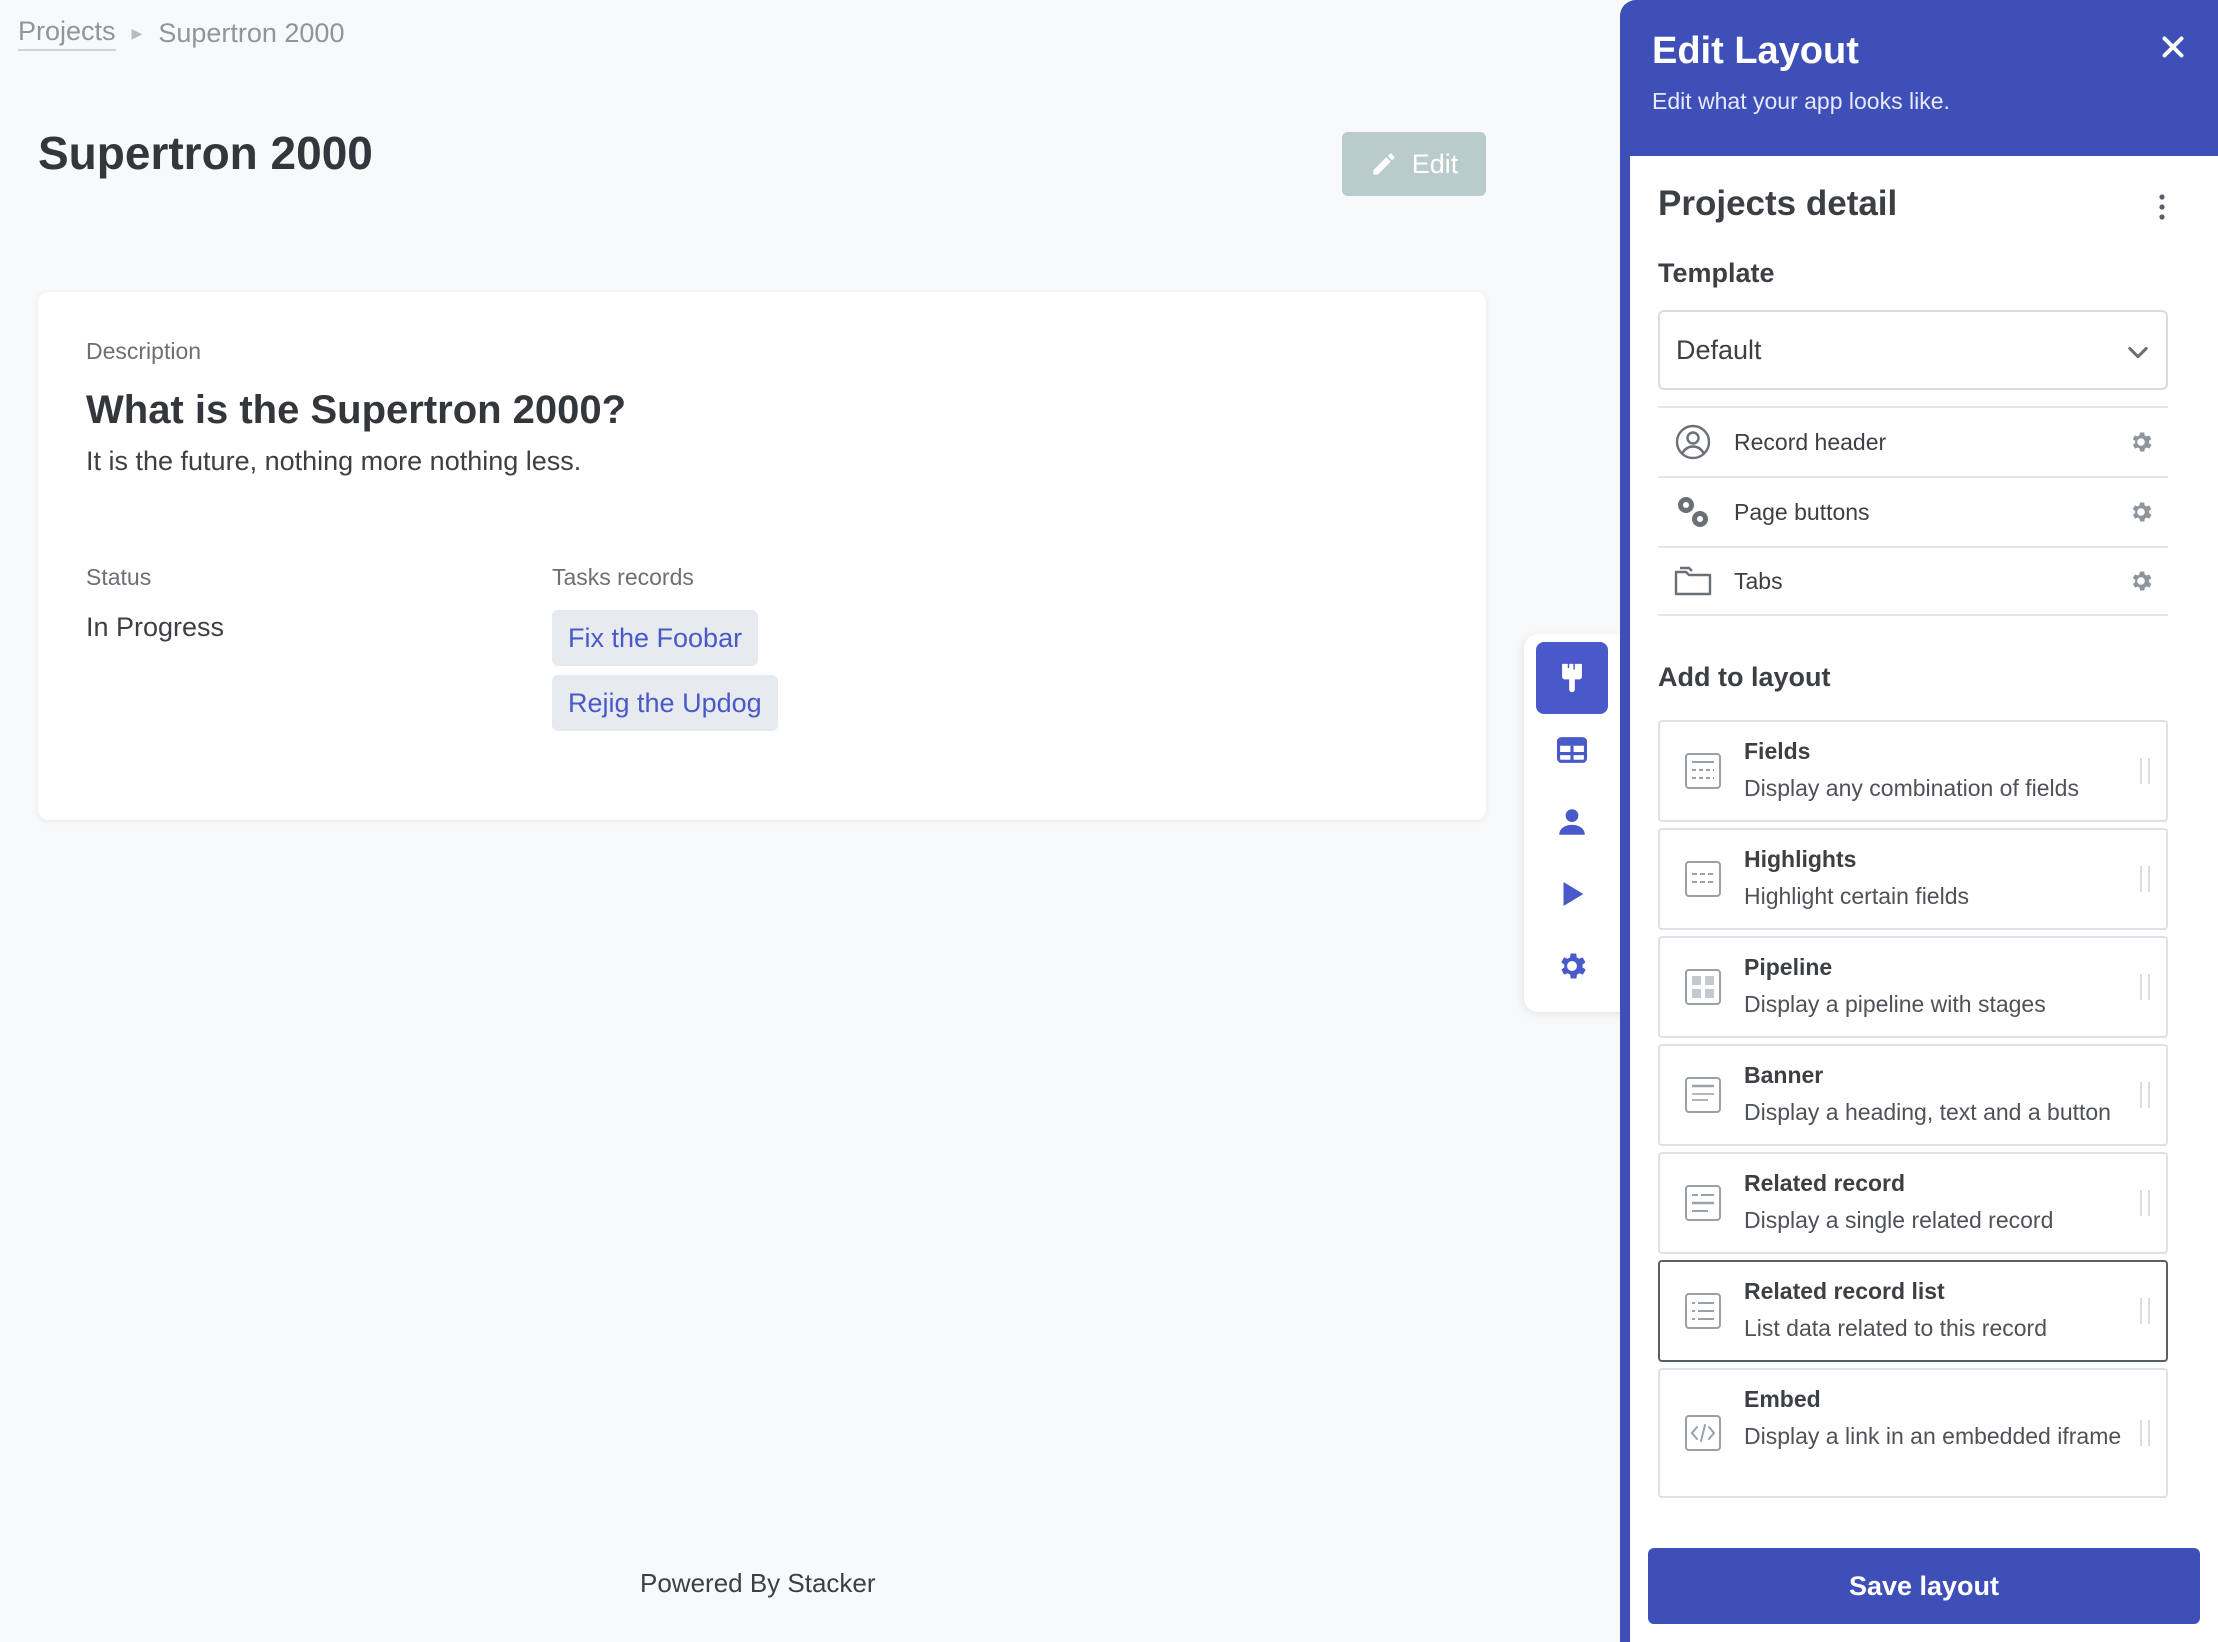 Image resolution: width=2218 pixels, height=1642 pixels. I want to click on user-circle-icon, so click(1693, 442).